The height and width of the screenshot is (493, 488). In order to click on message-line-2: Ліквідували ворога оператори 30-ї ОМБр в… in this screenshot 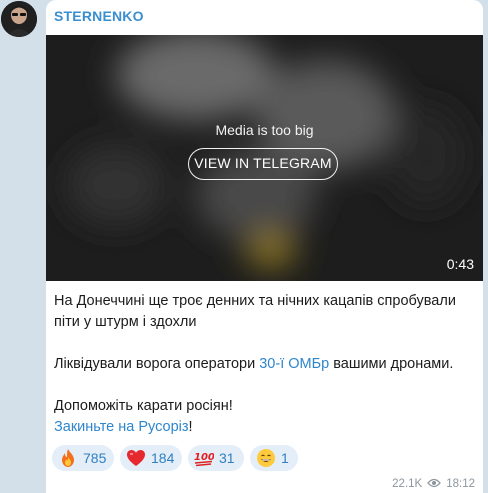, I will do `click(264, 364)`.